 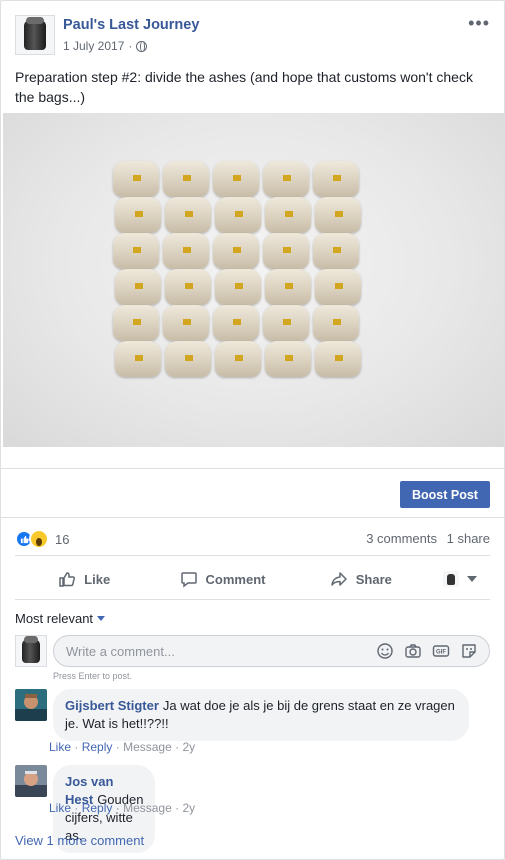 What do you see at coordinates (252, 599) in the screenshot?
I see `divider` at bounding box center [252, 599].